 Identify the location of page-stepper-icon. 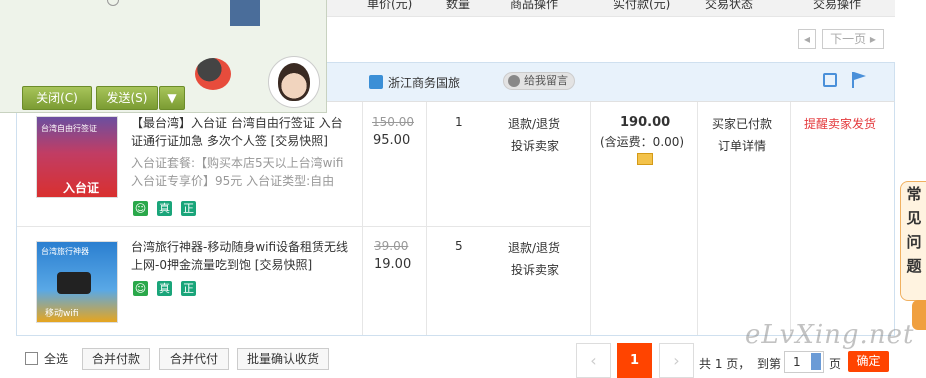
(816, 361).